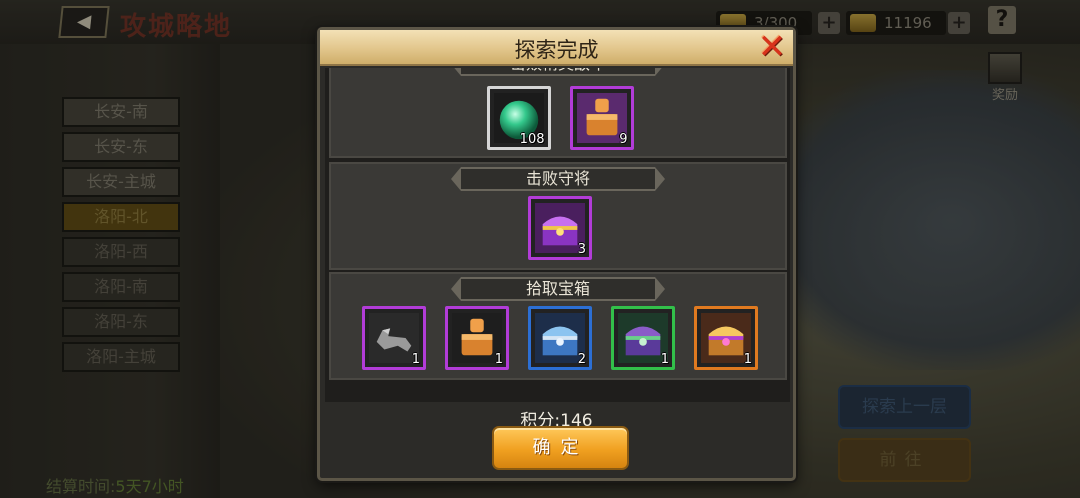 This screenshot has width=1080, height=498. What do you see at coordinates (581, 249) in the screenshot?
I see `item-count: 3` at bounding box center [581, 249].